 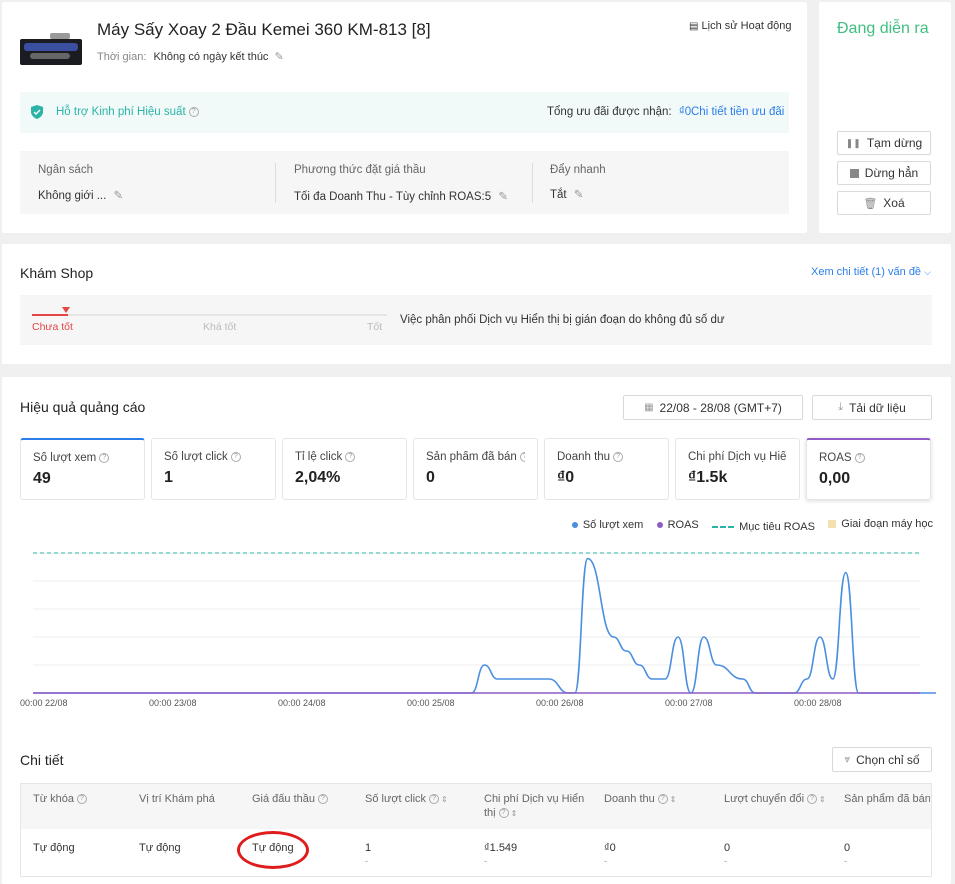 What do you see at coordinates (883, 28) in the screenshot?
I see `status-text: Đang diễn ra` at bounding box center [883, 28].